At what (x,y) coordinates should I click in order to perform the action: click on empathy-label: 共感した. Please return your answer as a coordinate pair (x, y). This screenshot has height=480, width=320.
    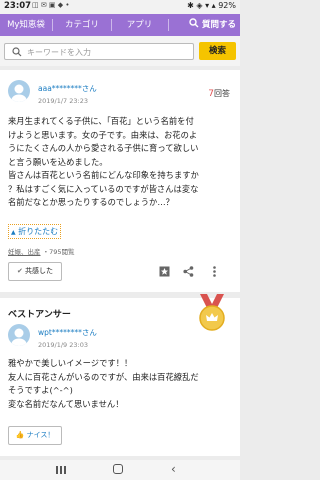
    Looking at the image, I should click on (39, 271).